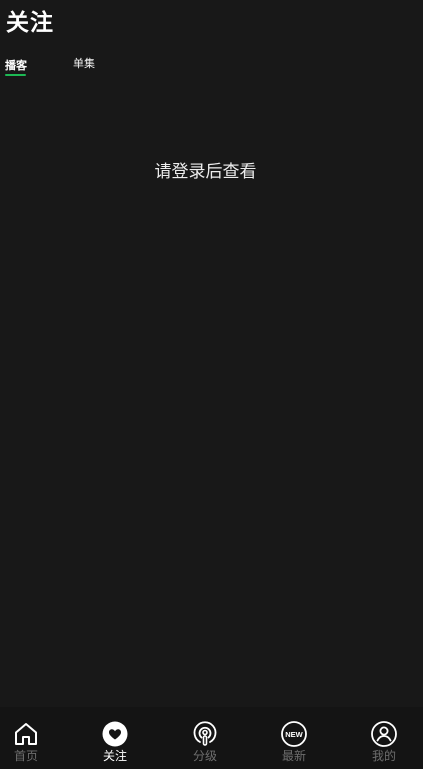 The width and height of the screenshot is (423, 769). I want to click on home-icon, so click(26, 734).